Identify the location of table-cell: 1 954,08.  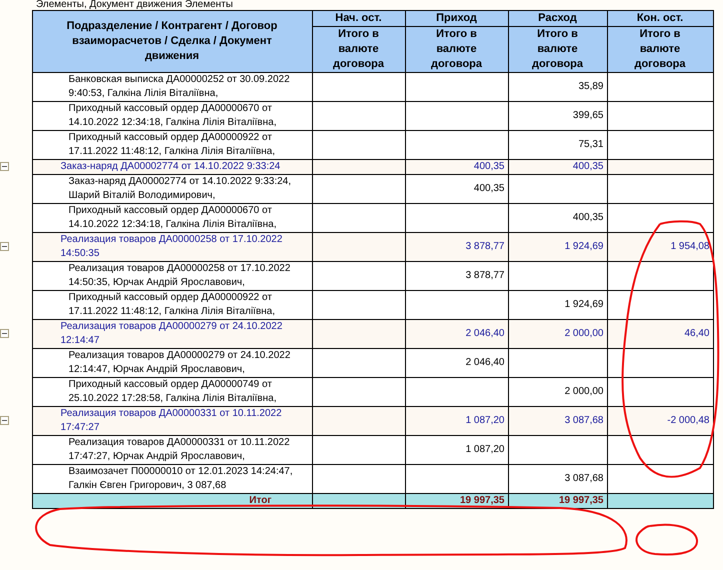
(660, 247).